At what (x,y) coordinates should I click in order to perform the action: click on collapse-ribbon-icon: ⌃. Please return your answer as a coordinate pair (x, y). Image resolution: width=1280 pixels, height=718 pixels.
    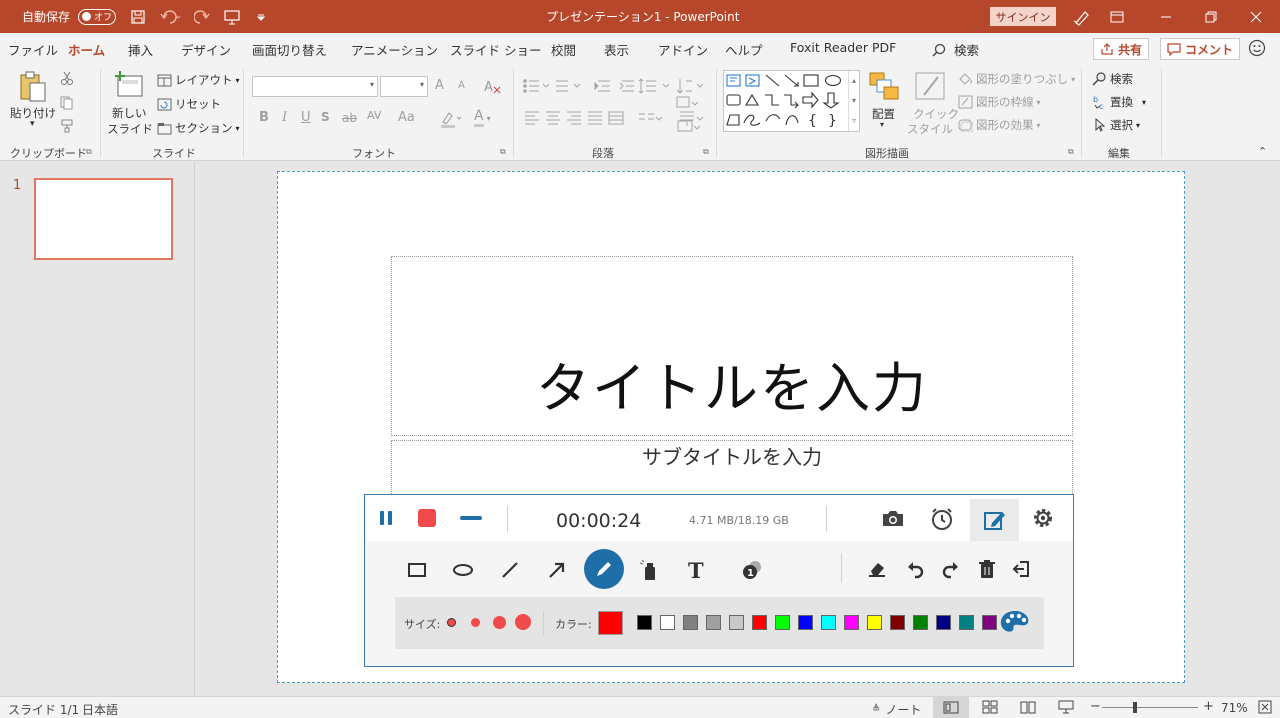
    Looking at the image, I should click on (1262, 151).